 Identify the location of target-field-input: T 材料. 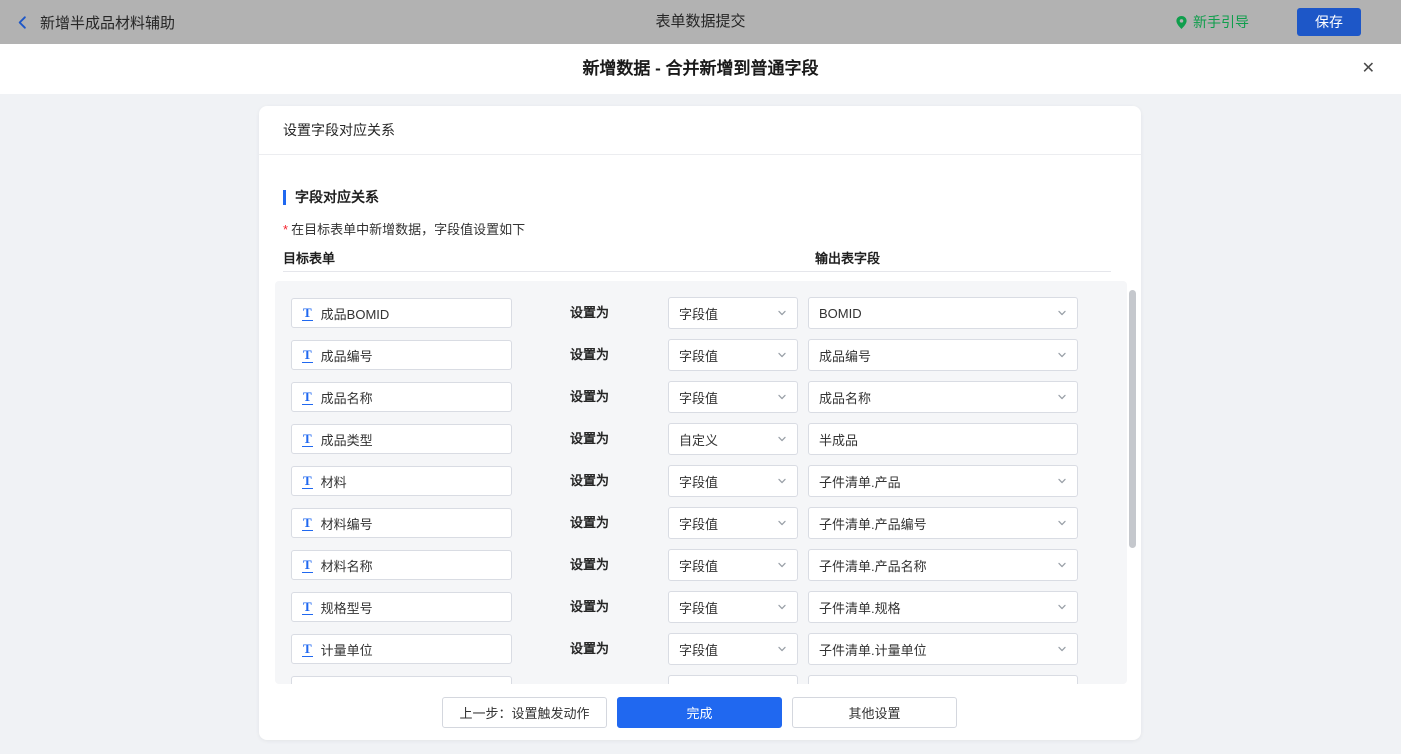
(401, 481).